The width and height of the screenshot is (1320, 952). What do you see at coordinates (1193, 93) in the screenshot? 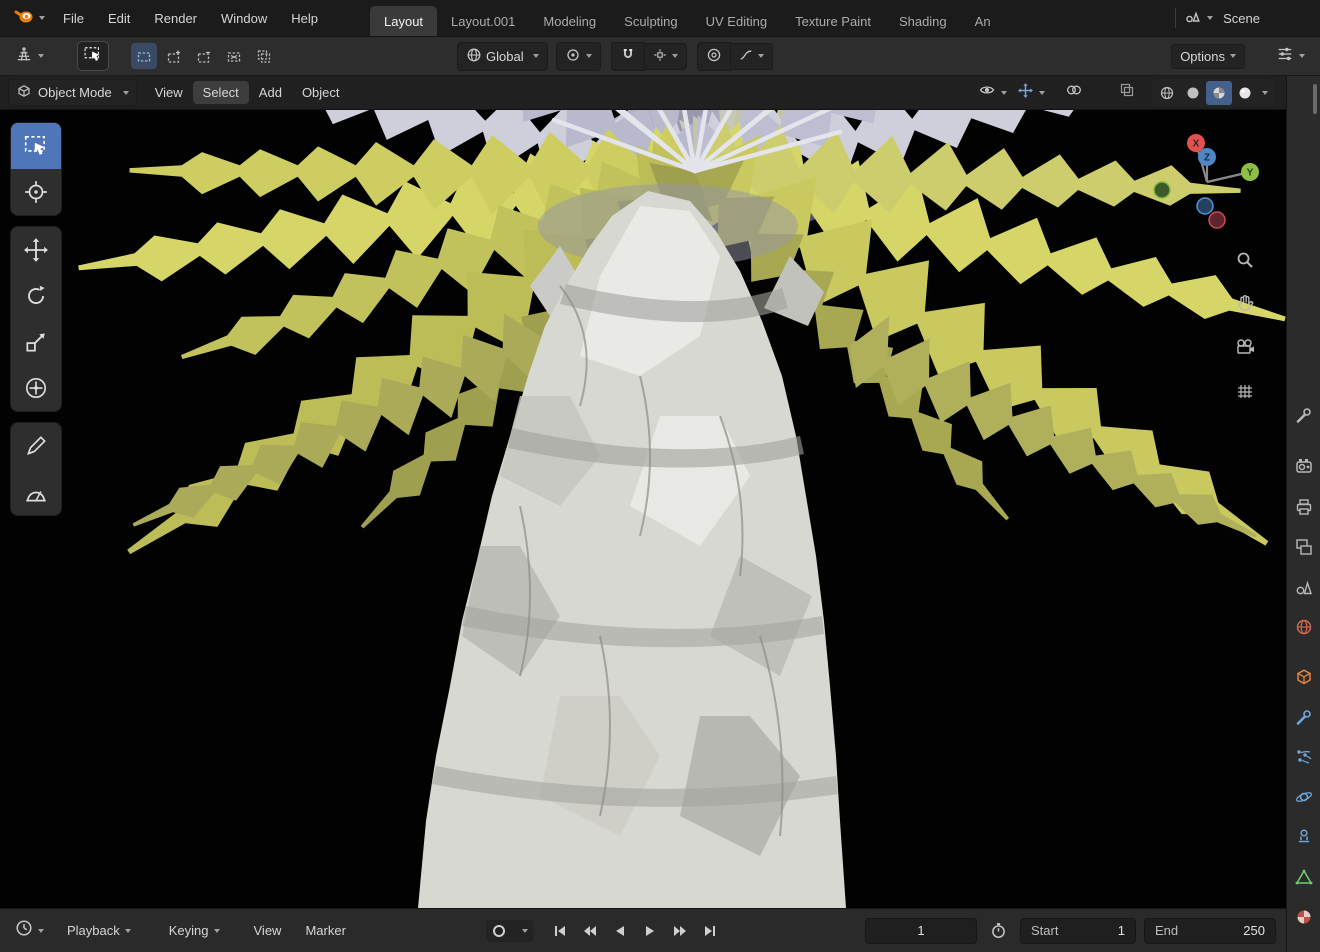
I see `shading-solid-button` at bounding box center [1193, 93].